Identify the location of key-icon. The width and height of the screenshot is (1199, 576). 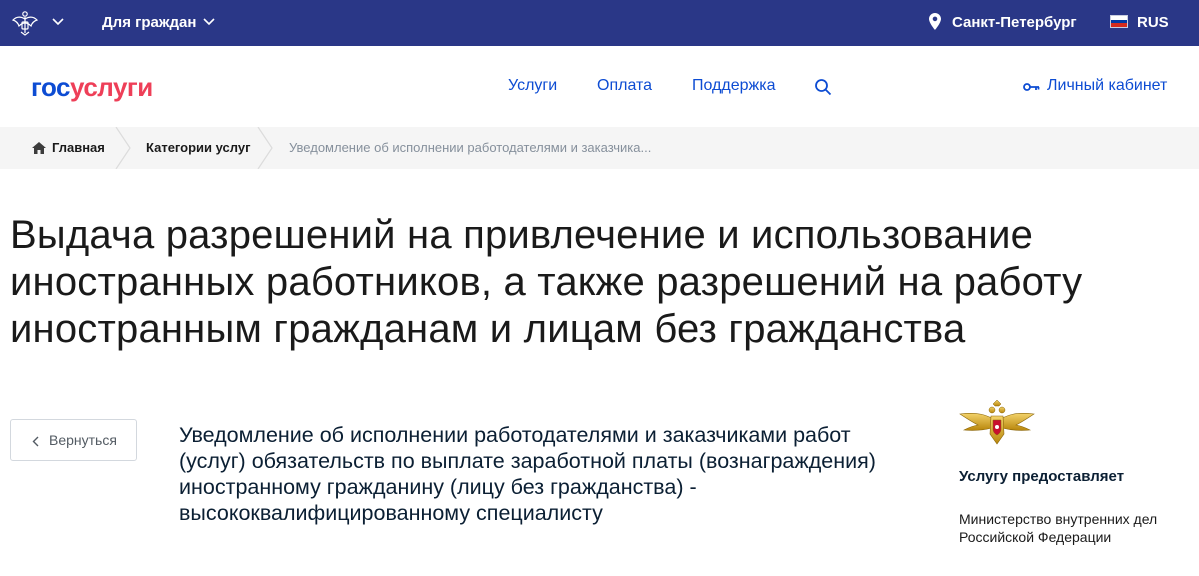
(1031, 87).